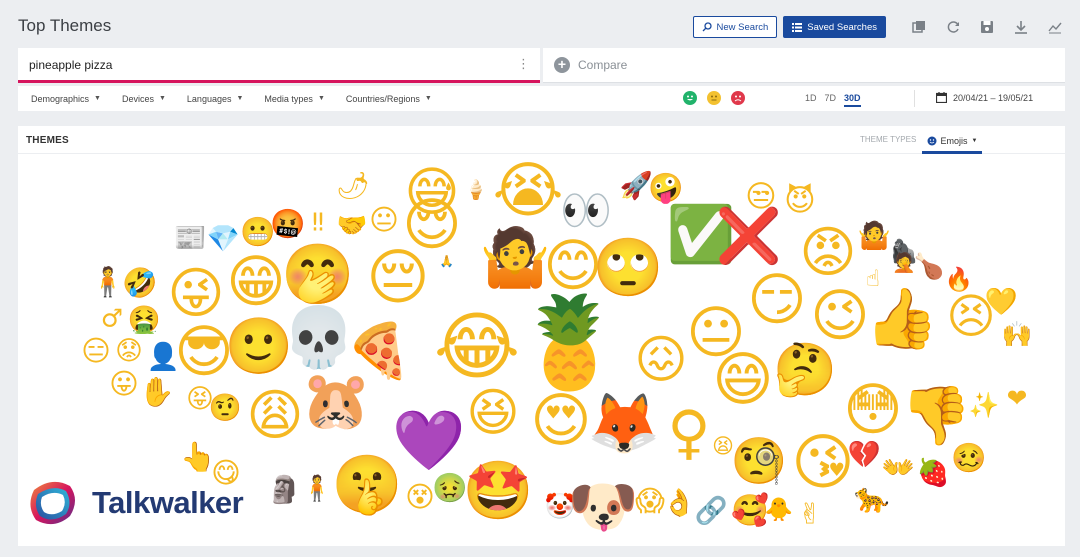  Describe the element at coordinates (143, 320) in the screenshot. I see `emoji-nauseated: 🤮` at that location.